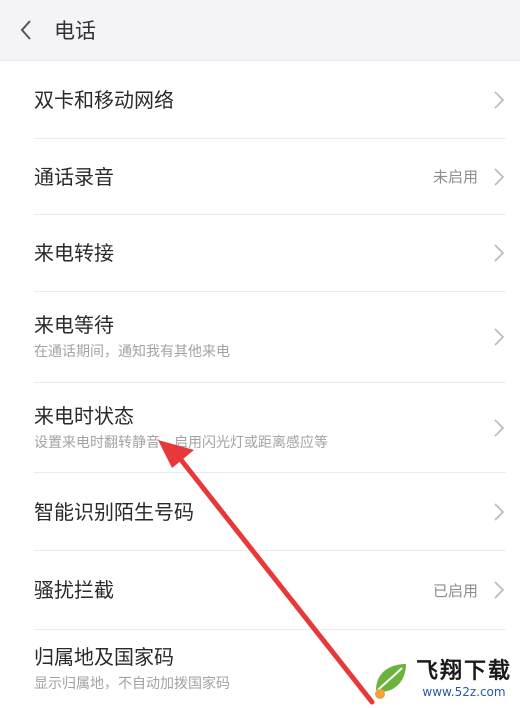 The height and width of the screenshot is (708, 520). I want to click on setting-row-incoming-call-state: 来电时状态 设置来电时翻转静音、启用闪光灯或距离感应等, so click(270, 428).